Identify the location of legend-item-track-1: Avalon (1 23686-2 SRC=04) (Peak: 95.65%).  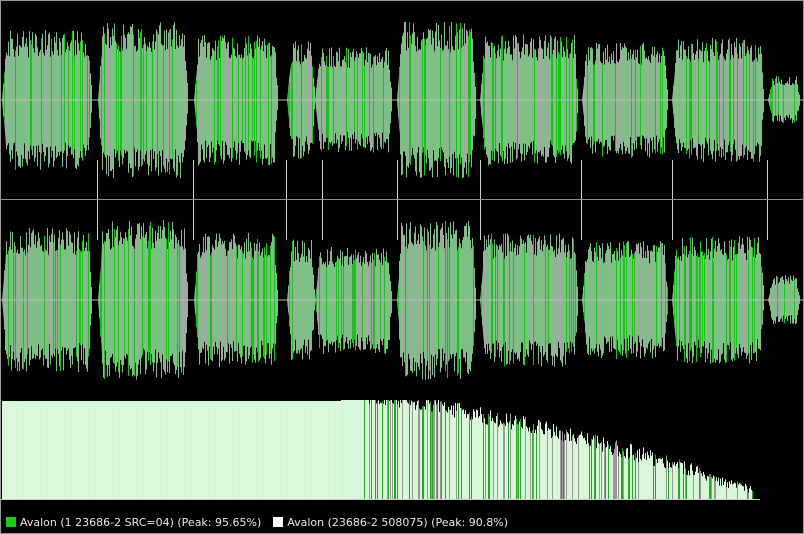
(133, 522).